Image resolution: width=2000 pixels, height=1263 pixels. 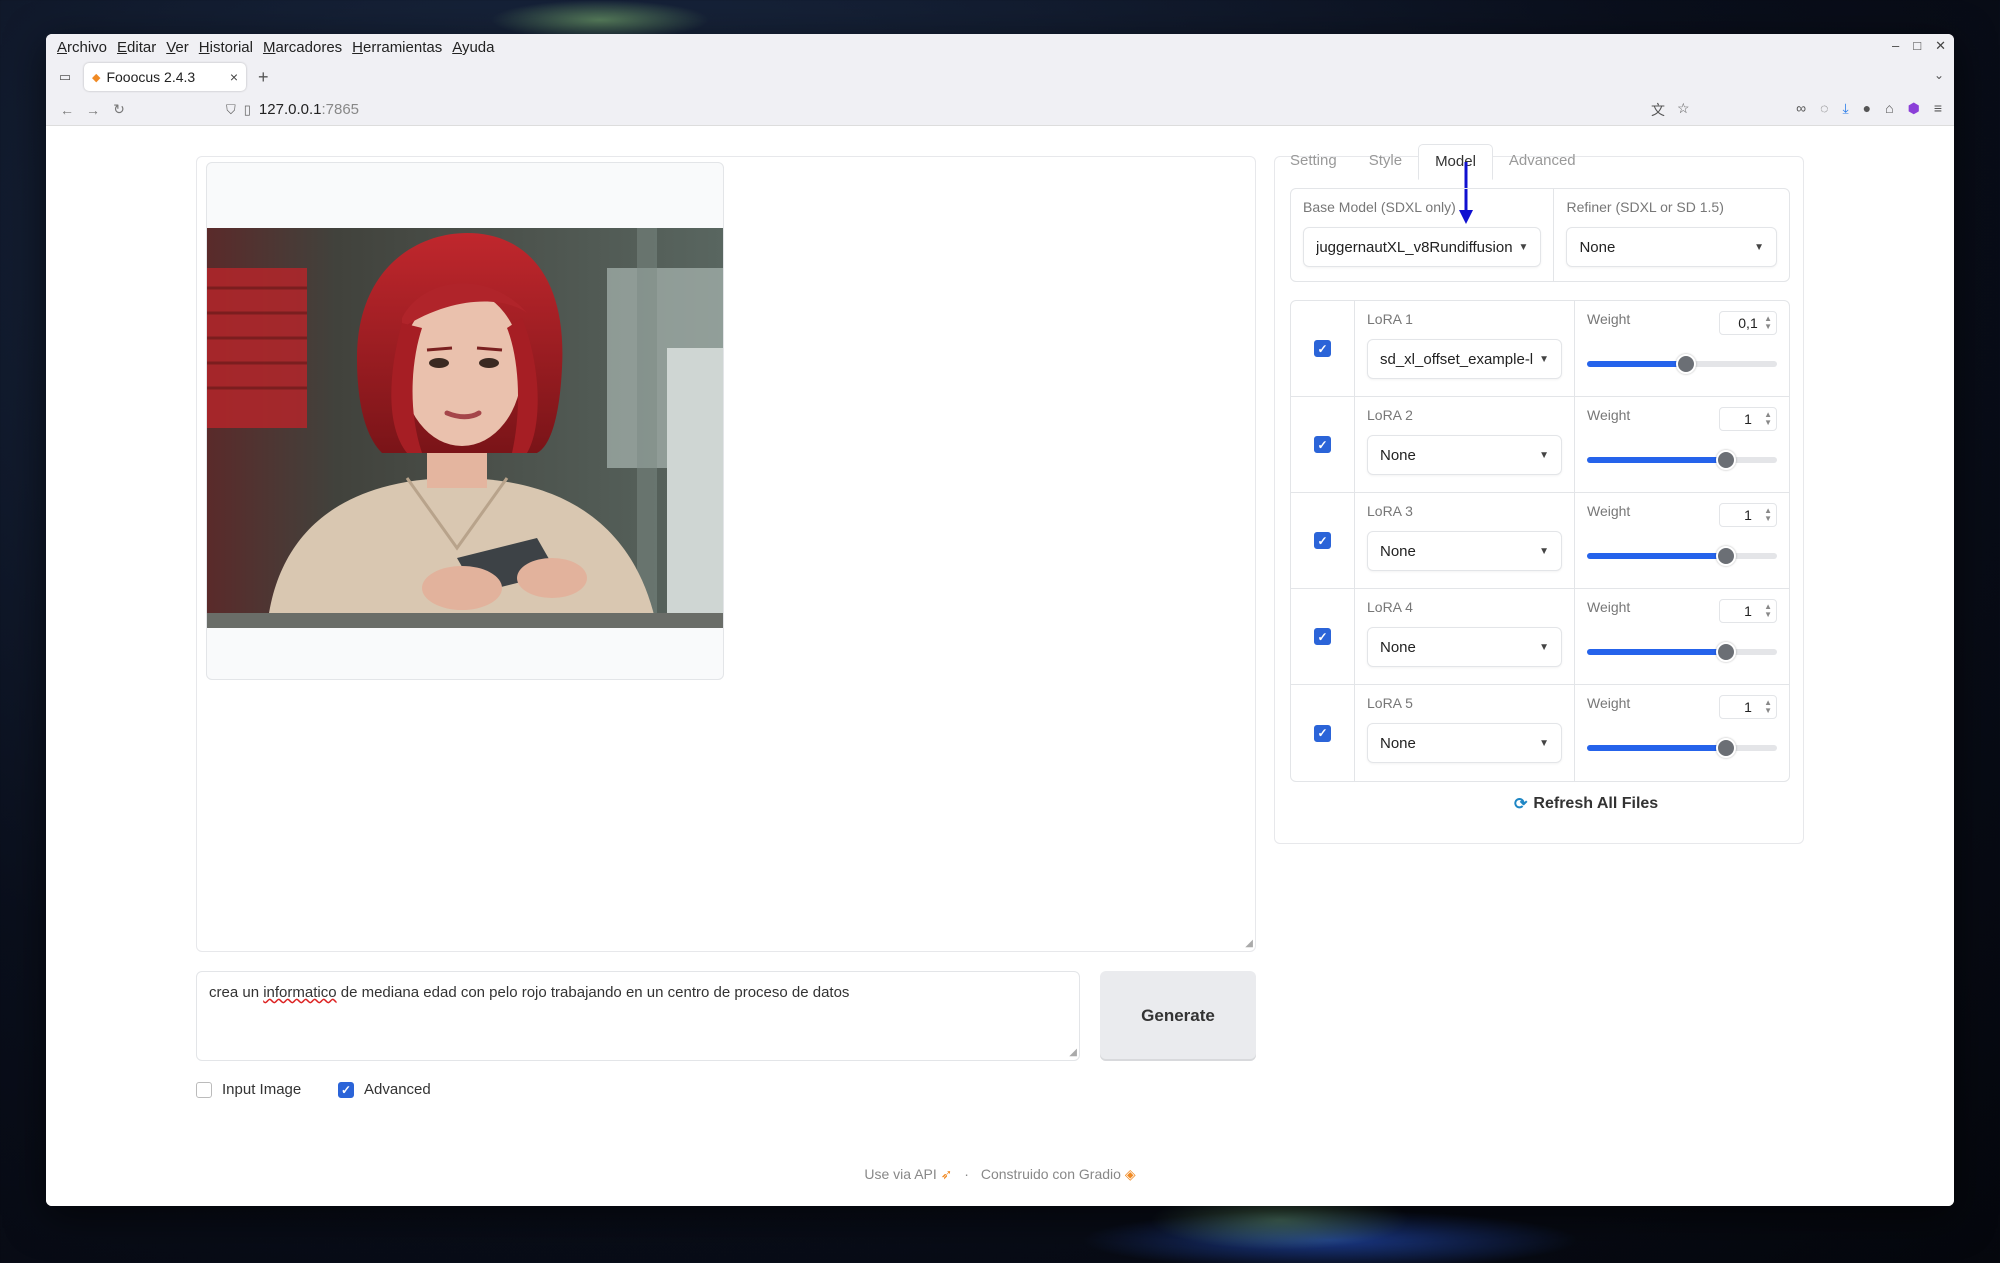 What do you see at coordinates (1464, 359) in the screenshot?
I see `lora-dropdown: sd_xl_offset_example-lora ▼` at bounding box center [1464, 359].